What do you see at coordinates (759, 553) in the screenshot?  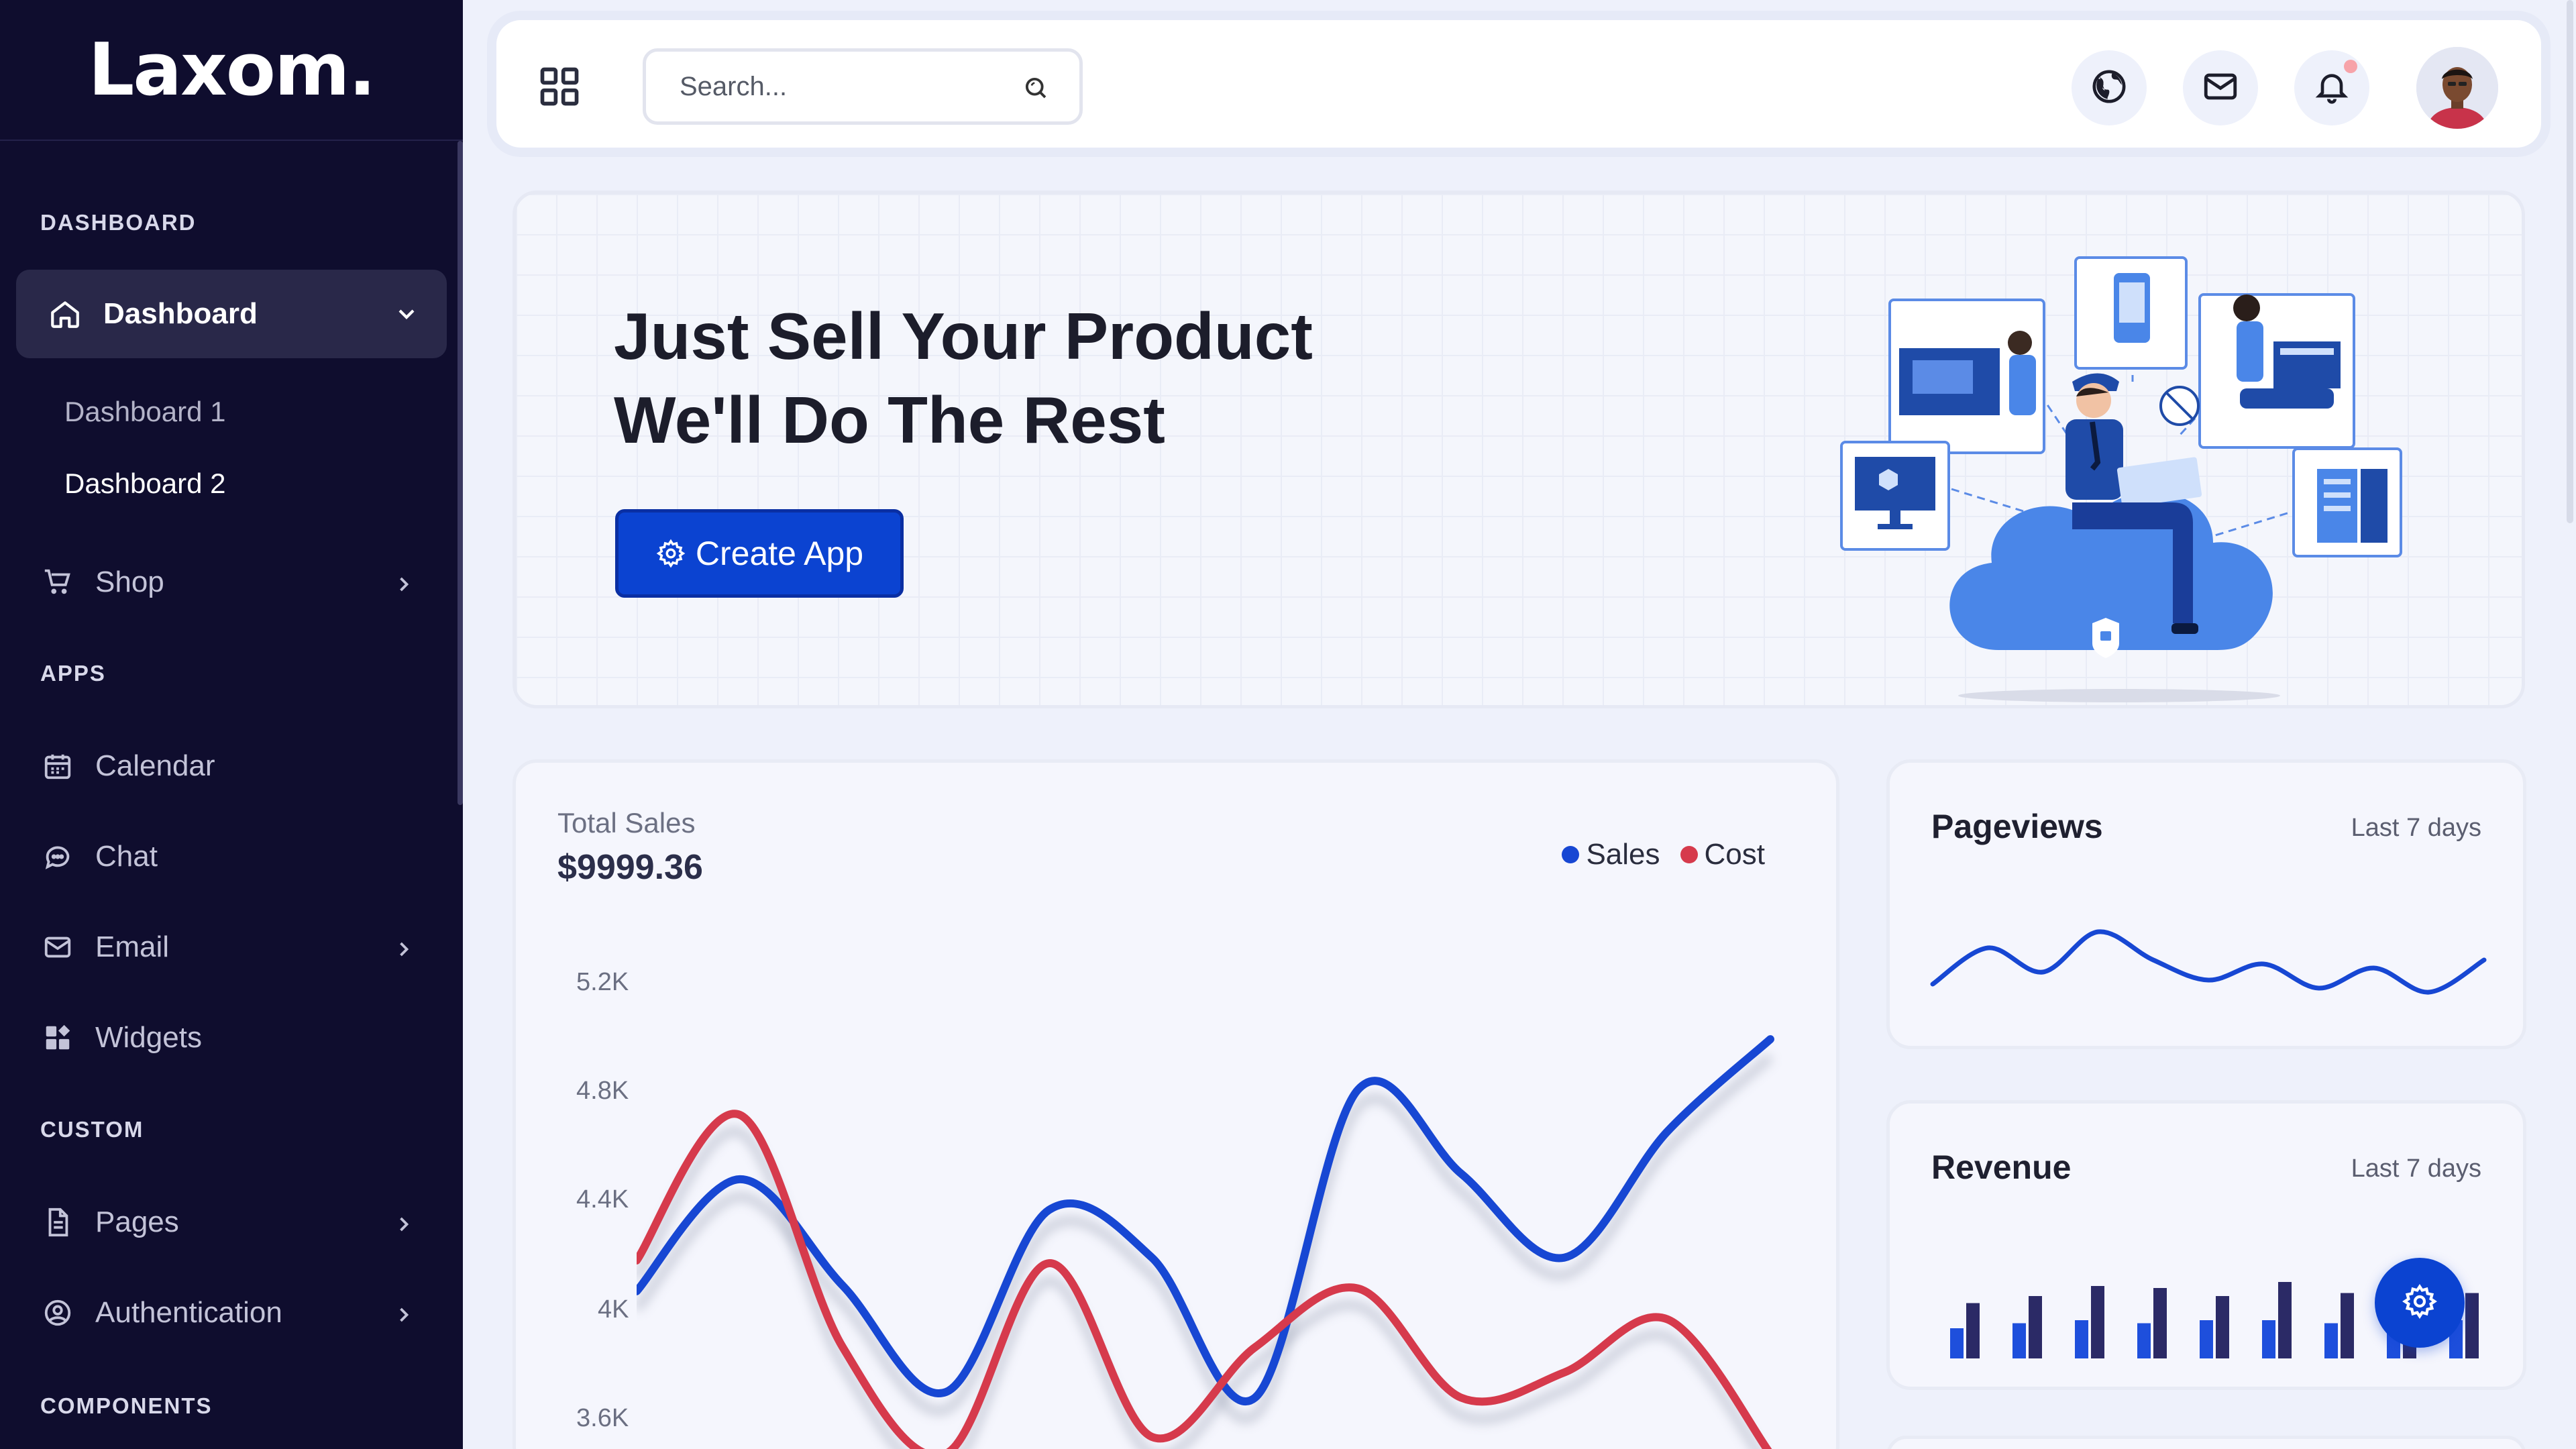 I see `create-app-button: Create App` at bounding box center [759, 553].